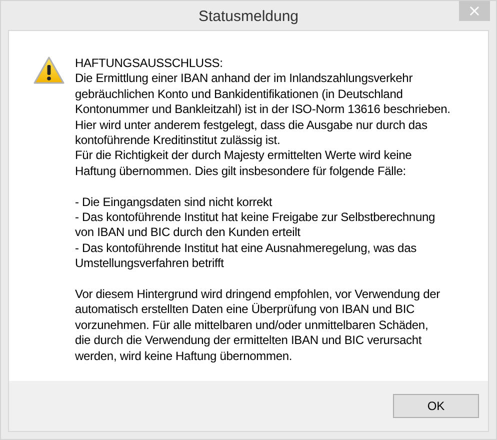 Image resolution: width=497 pixels, height=440 pixels. What do you see at coordinates (255, 233) in the screenshot?
I see `message-text: - Die Eingangsdaten sind nicht korrekt - Das kontoführende Institut hat keine Freigabe zur Selbstberechnung von IBAN und BIC durch den Kunden erteilt - Das kontoführende Institut hat eine Ausnahmeregelung, was das Umstellungsverfahren betrifft` at bounding box center [255, 233].